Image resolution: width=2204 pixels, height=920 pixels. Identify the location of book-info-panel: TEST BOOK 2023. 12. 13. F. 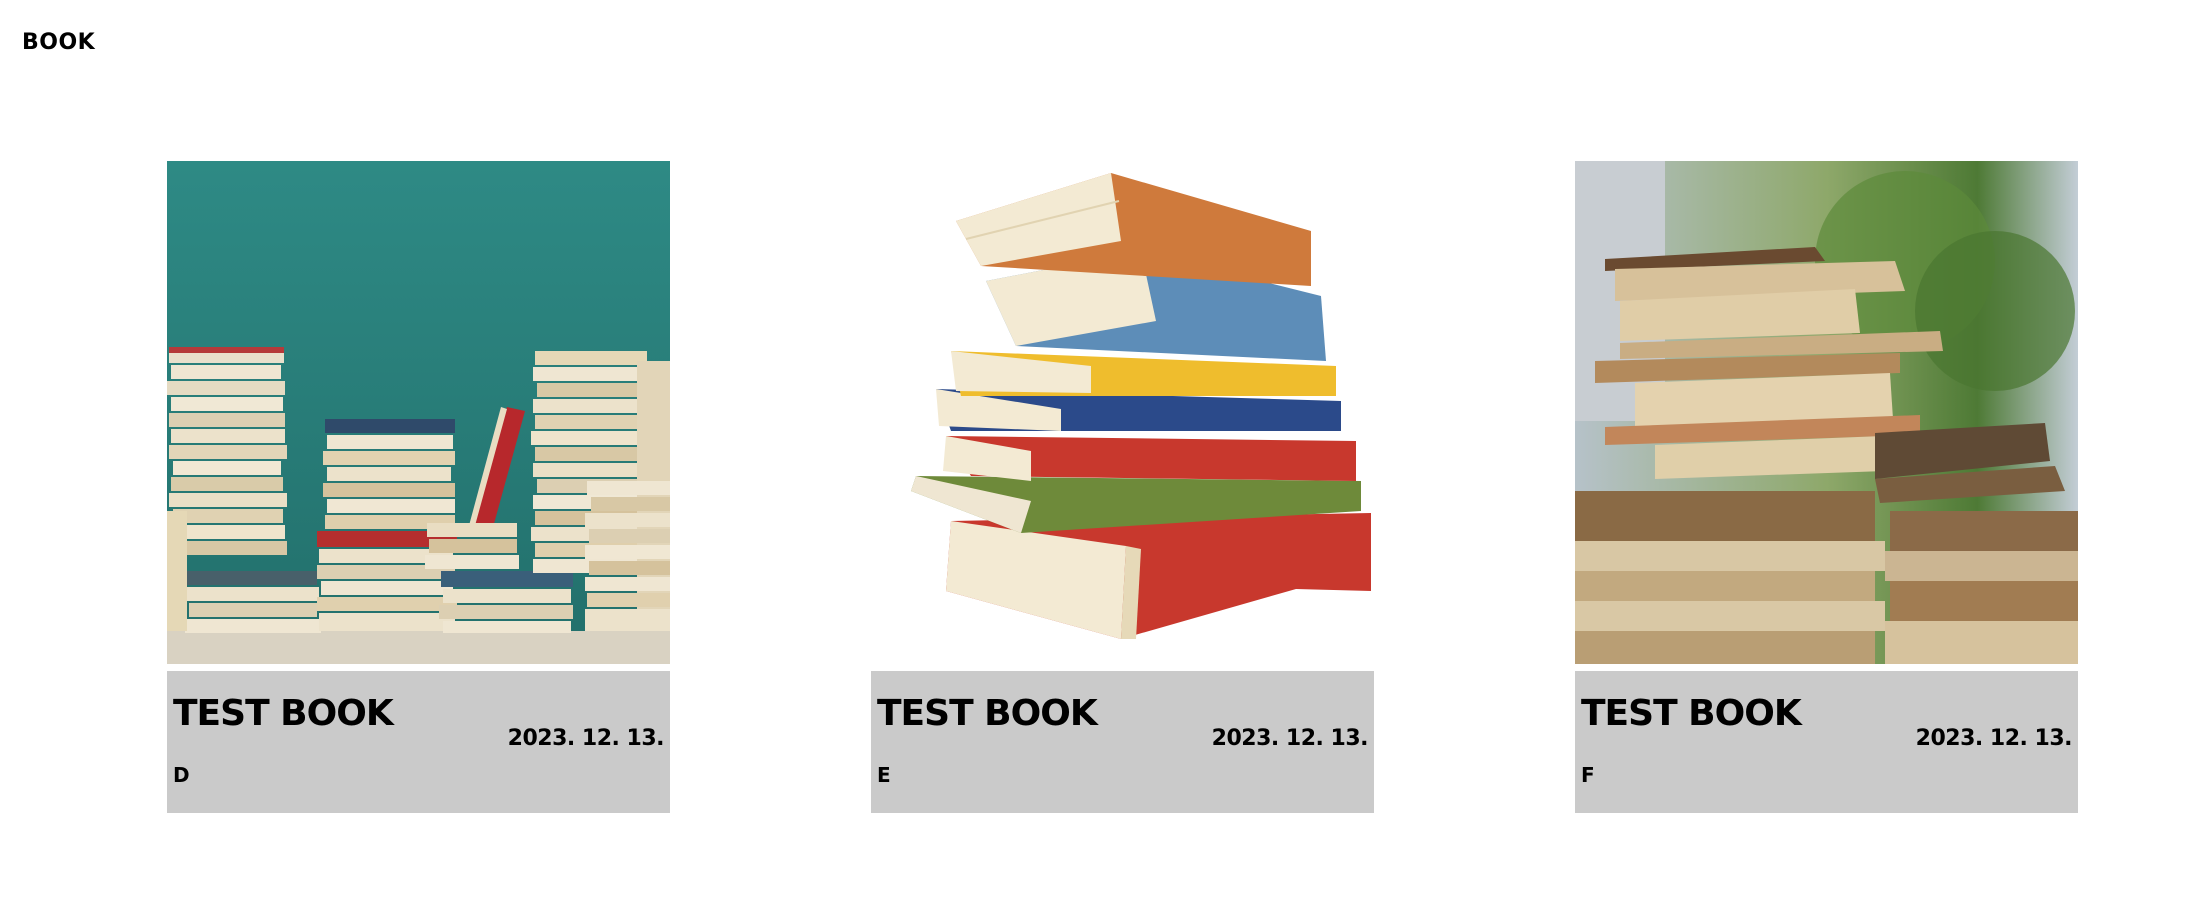
(1826, 742).